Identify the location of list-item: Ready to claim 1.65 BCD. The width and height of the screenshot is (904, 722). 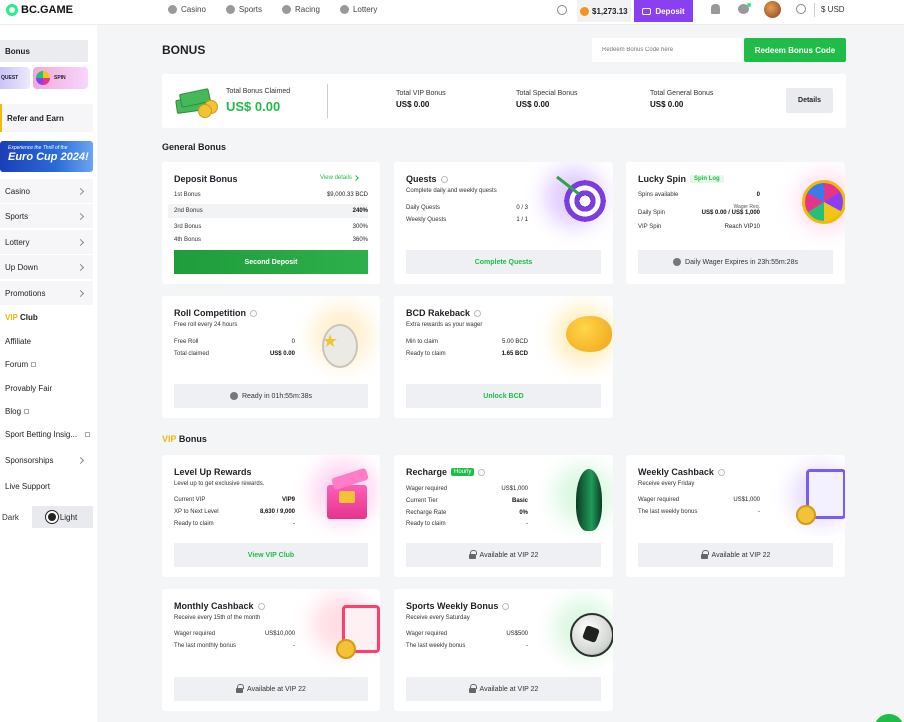
(467, 354).